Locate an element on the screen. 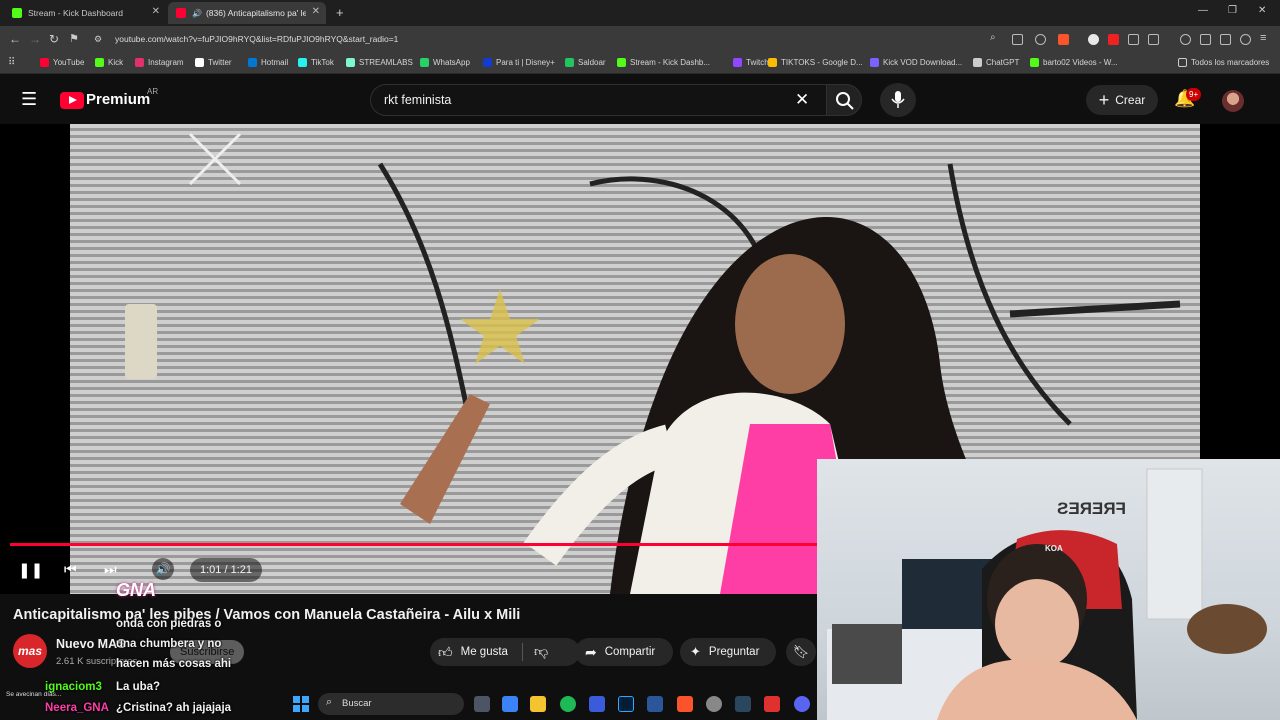  spotify-icon is located at coordinates (568, 704).